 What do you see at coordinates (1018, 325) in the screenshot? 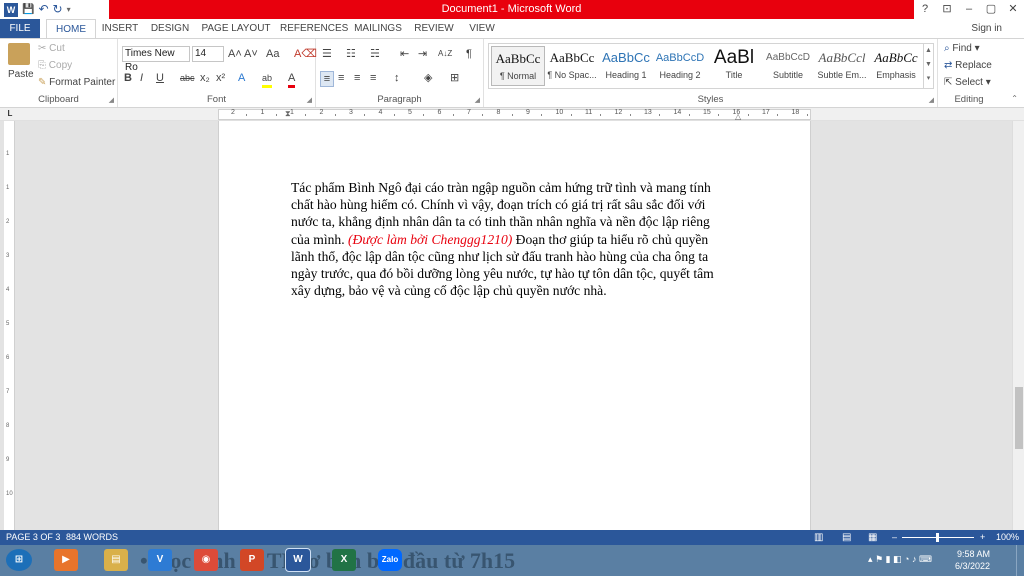
I see `vertical-scrollbar` at bounding box center [1018, 325].